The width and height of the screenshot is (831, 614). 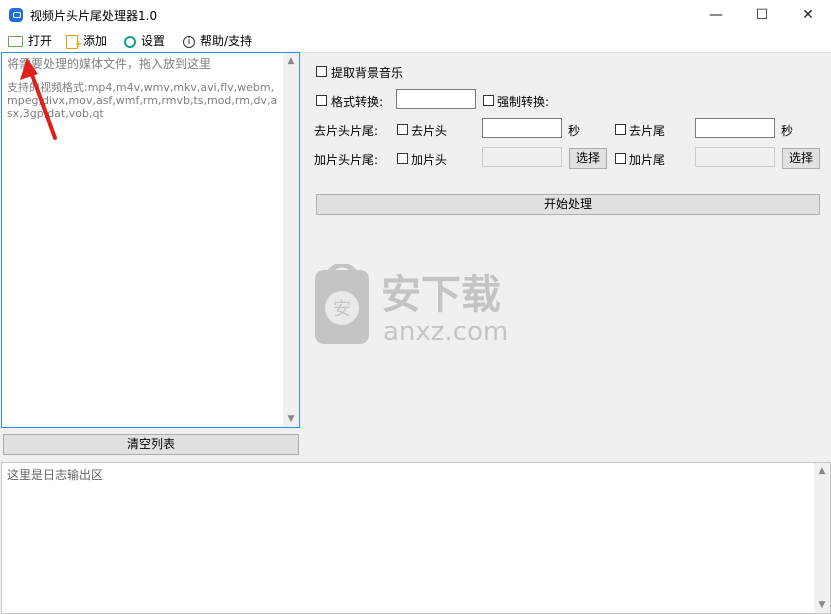 What do you see at coordinates (429, 131) in the screenshot?
I see `remove-head-label: 去片头` at bounding box center [429, 131].